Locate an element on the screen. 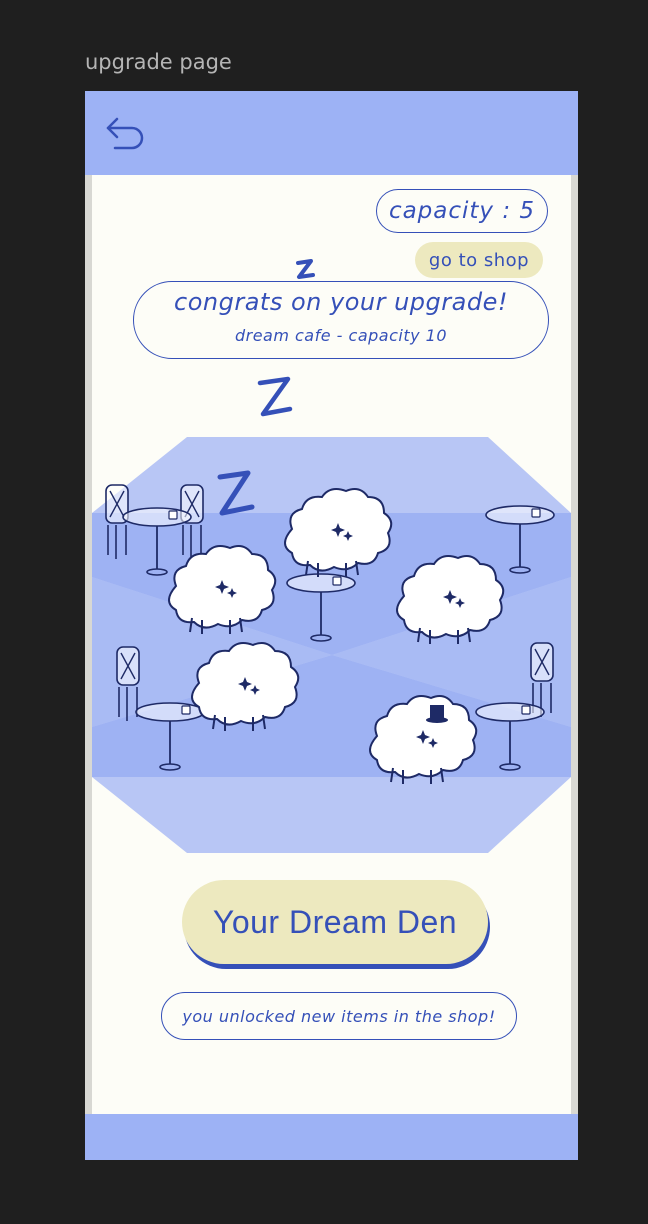 This screenshot has width=648, height=1224. congrats-title: congrats on your upgrade! is located at coordinates (341, 302).